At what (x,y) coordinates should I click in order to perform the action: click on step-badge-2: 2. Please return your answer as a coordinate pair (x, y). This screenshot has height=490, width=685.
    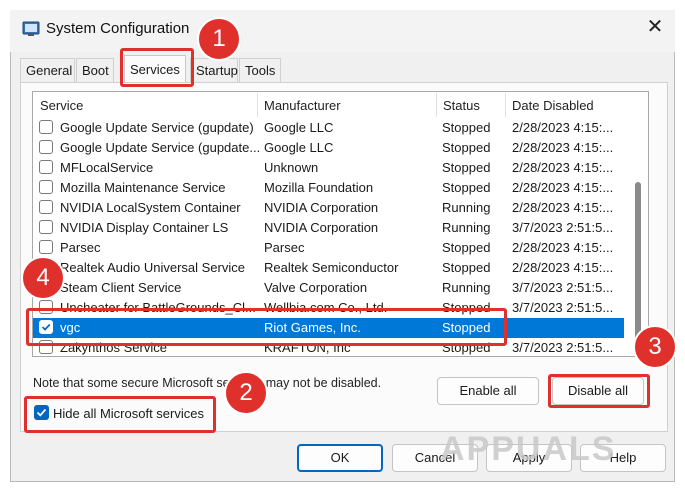
    Looking at the image, I should click on (246, 393).